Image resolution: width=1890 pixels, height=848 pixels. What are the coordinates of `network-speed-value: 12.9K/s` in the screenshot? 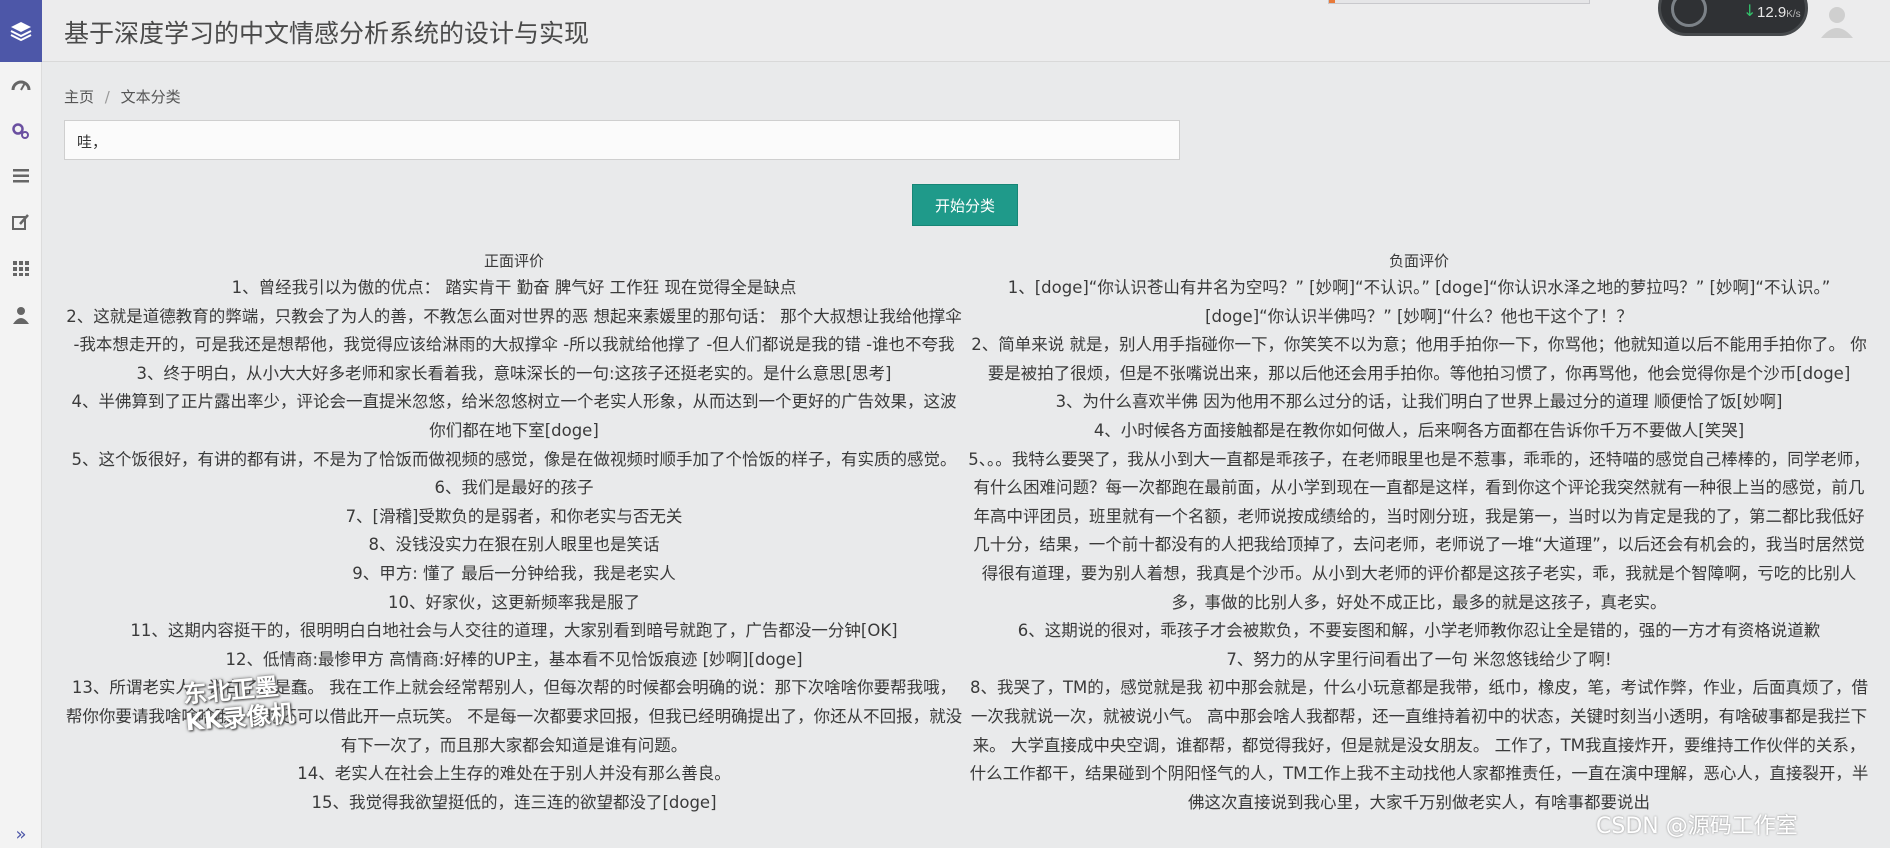 It's located at (1779, 12).